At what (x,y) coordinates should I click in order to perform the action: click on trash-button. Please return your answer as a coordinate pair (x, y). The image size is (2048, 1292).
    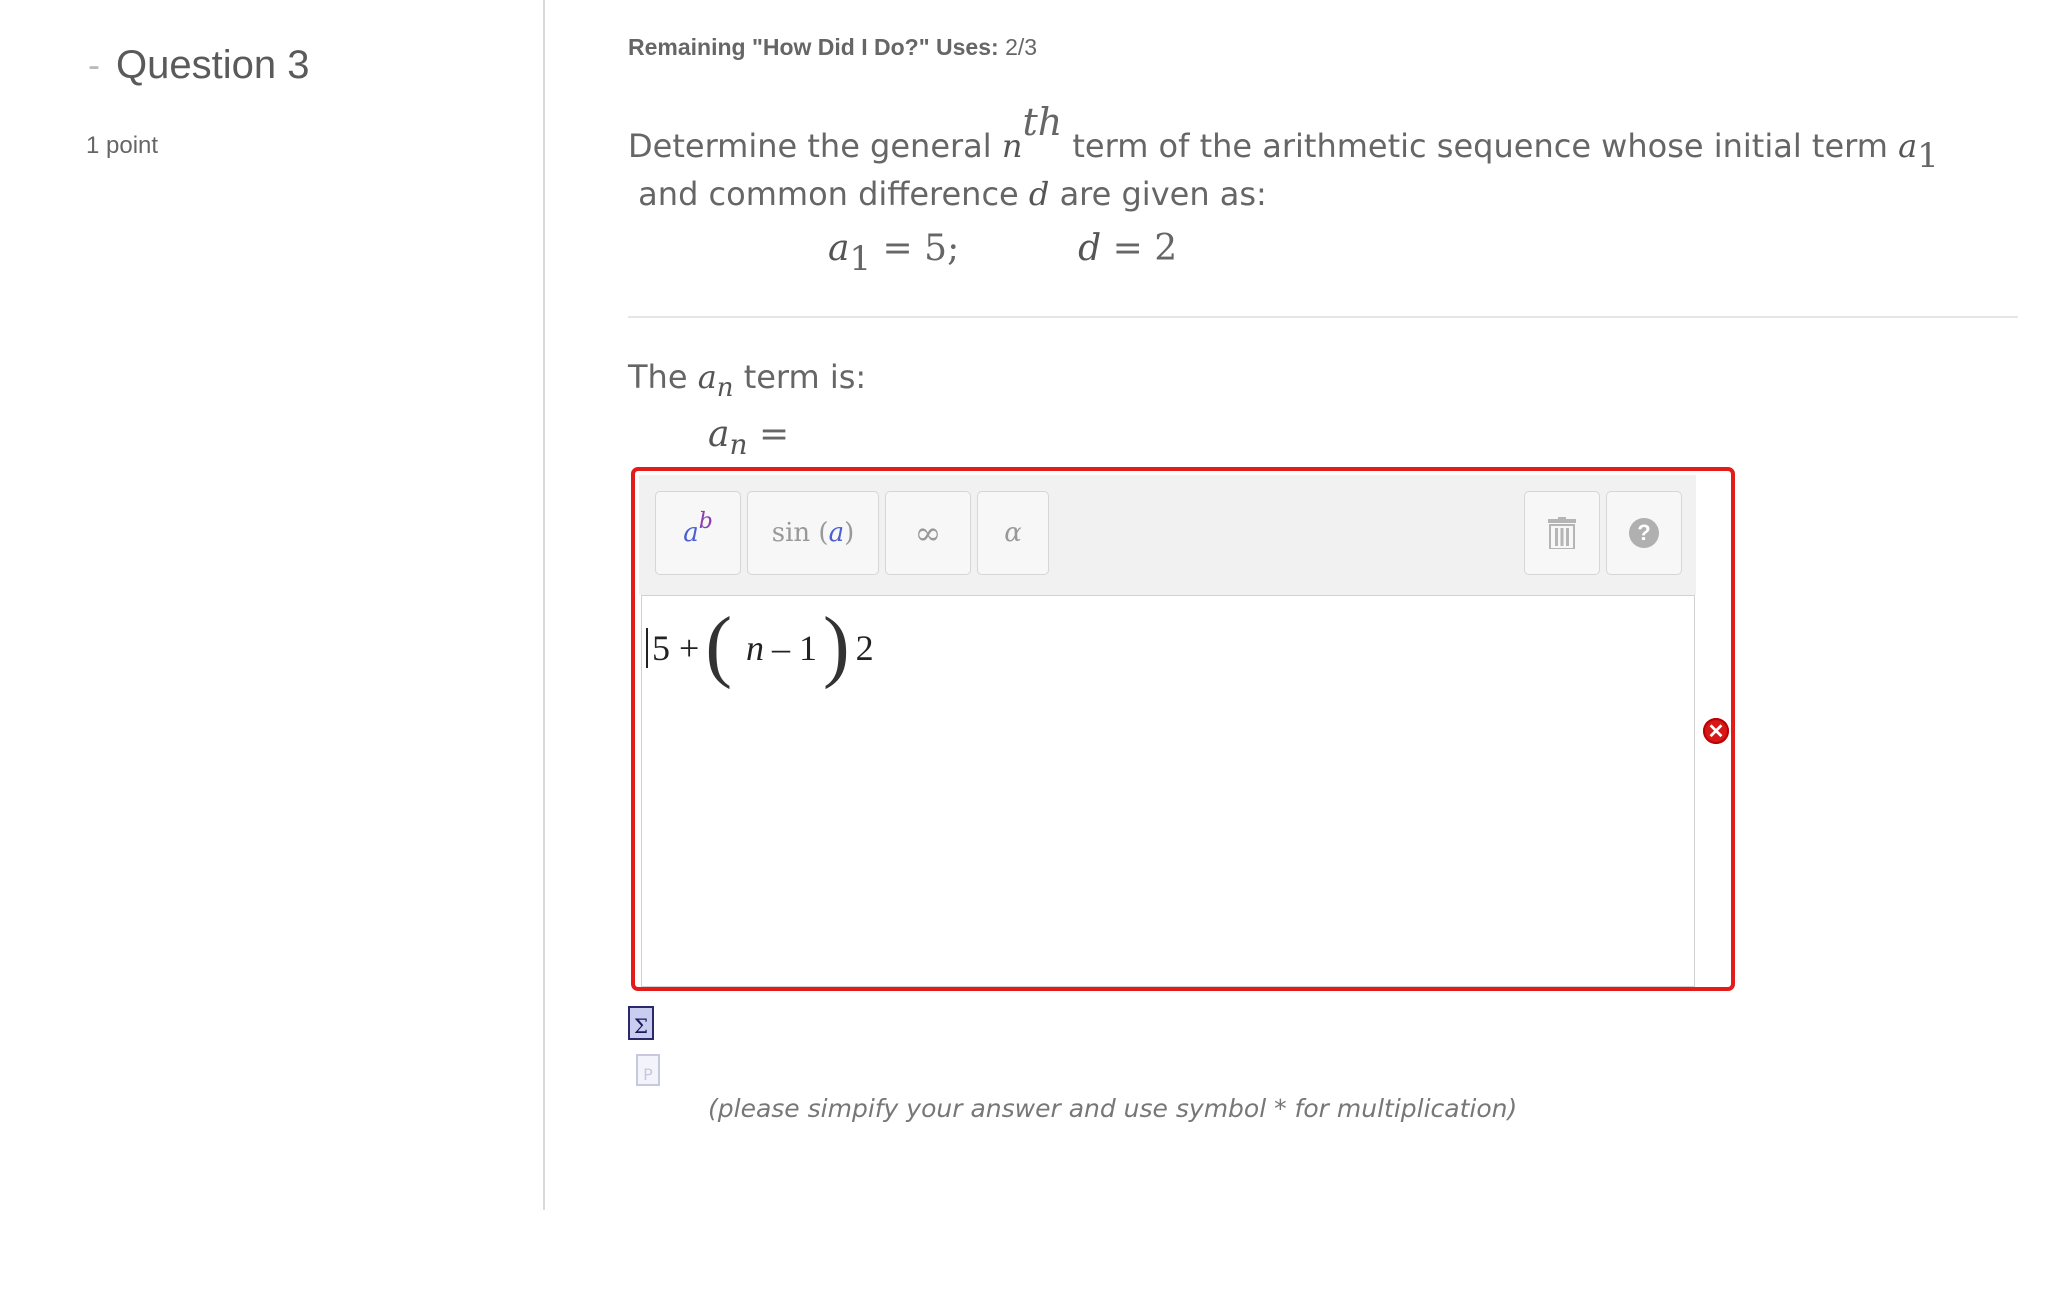
    Looking at the image, I should click on (1562, 533).